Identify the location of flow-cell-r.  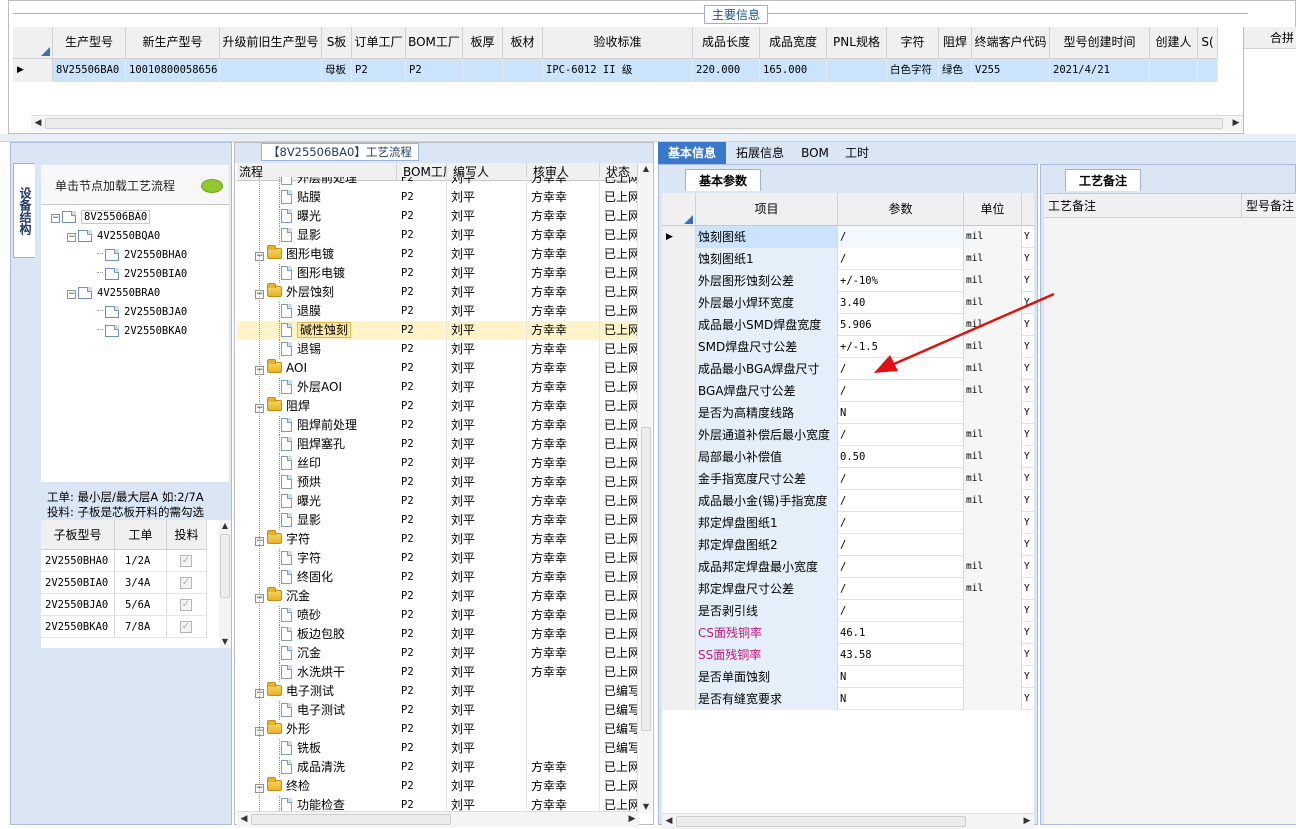
(563, 710).